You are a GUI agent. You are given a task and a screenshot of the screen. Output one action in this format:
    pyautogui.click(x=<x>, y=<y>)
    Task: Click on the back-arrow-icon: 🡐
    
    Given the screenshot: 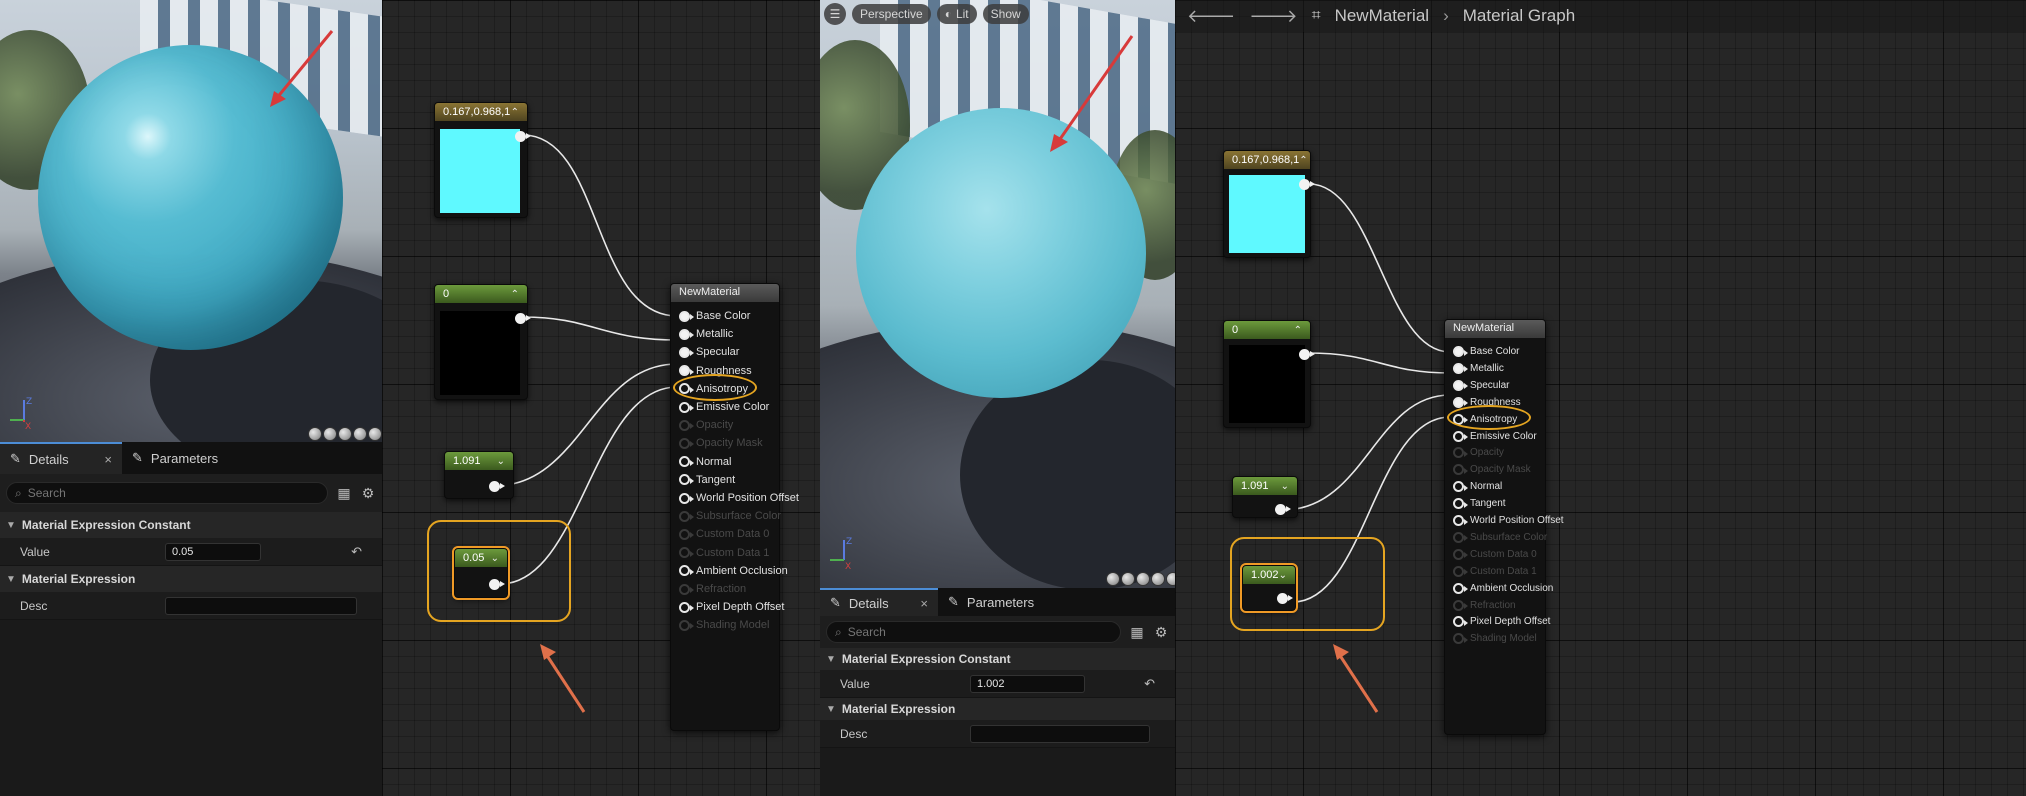 What is the action you would take?
    pyautogui.click(x=1211, y=16)
    